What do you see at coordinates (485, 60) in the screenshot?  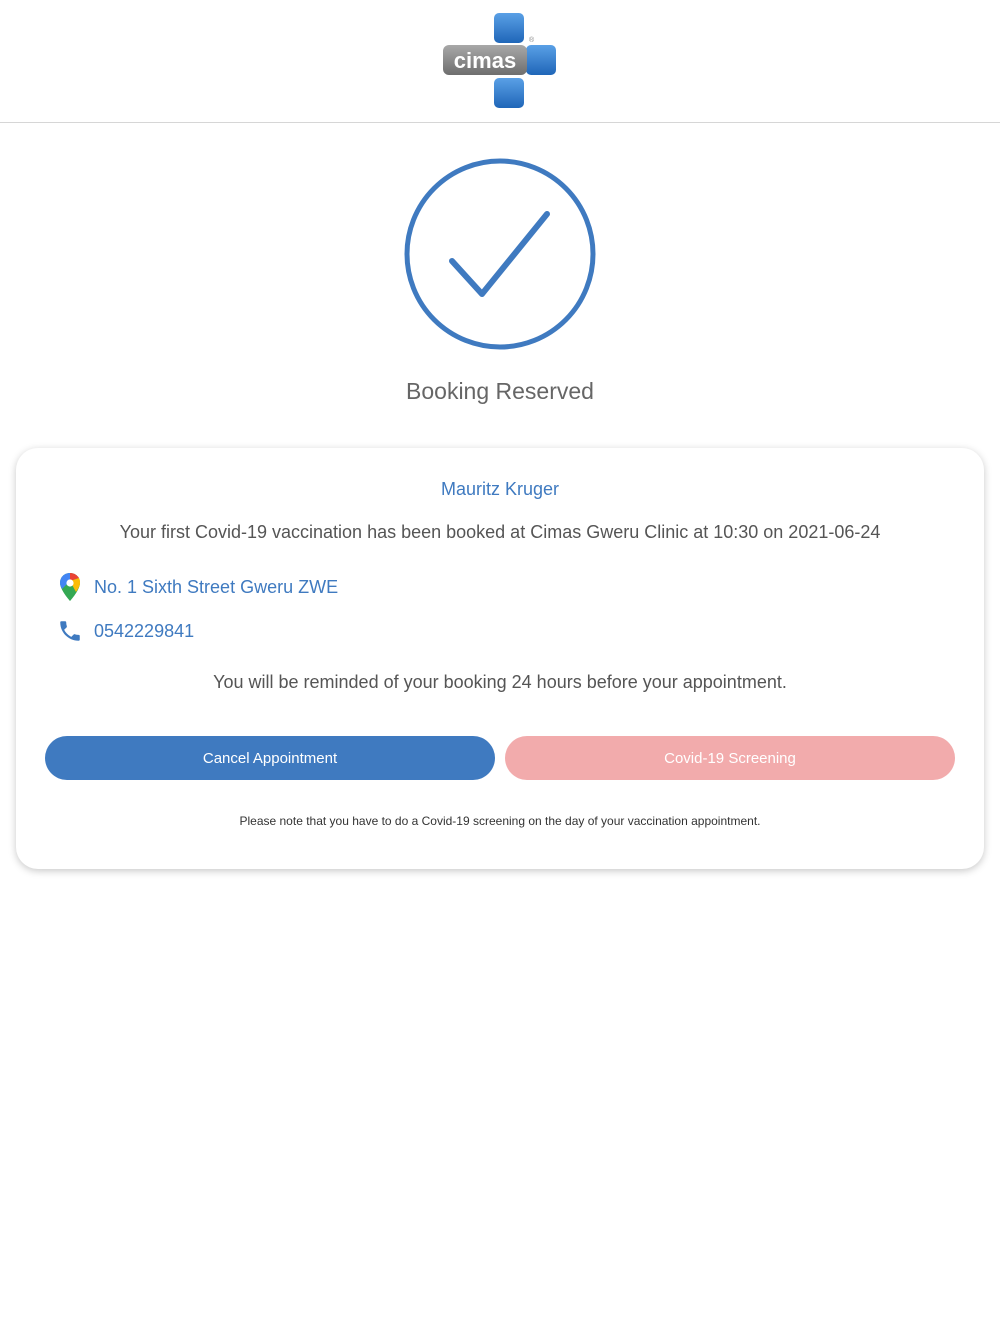 I see `svg-text: cimas` at bounding box center [485, 60].